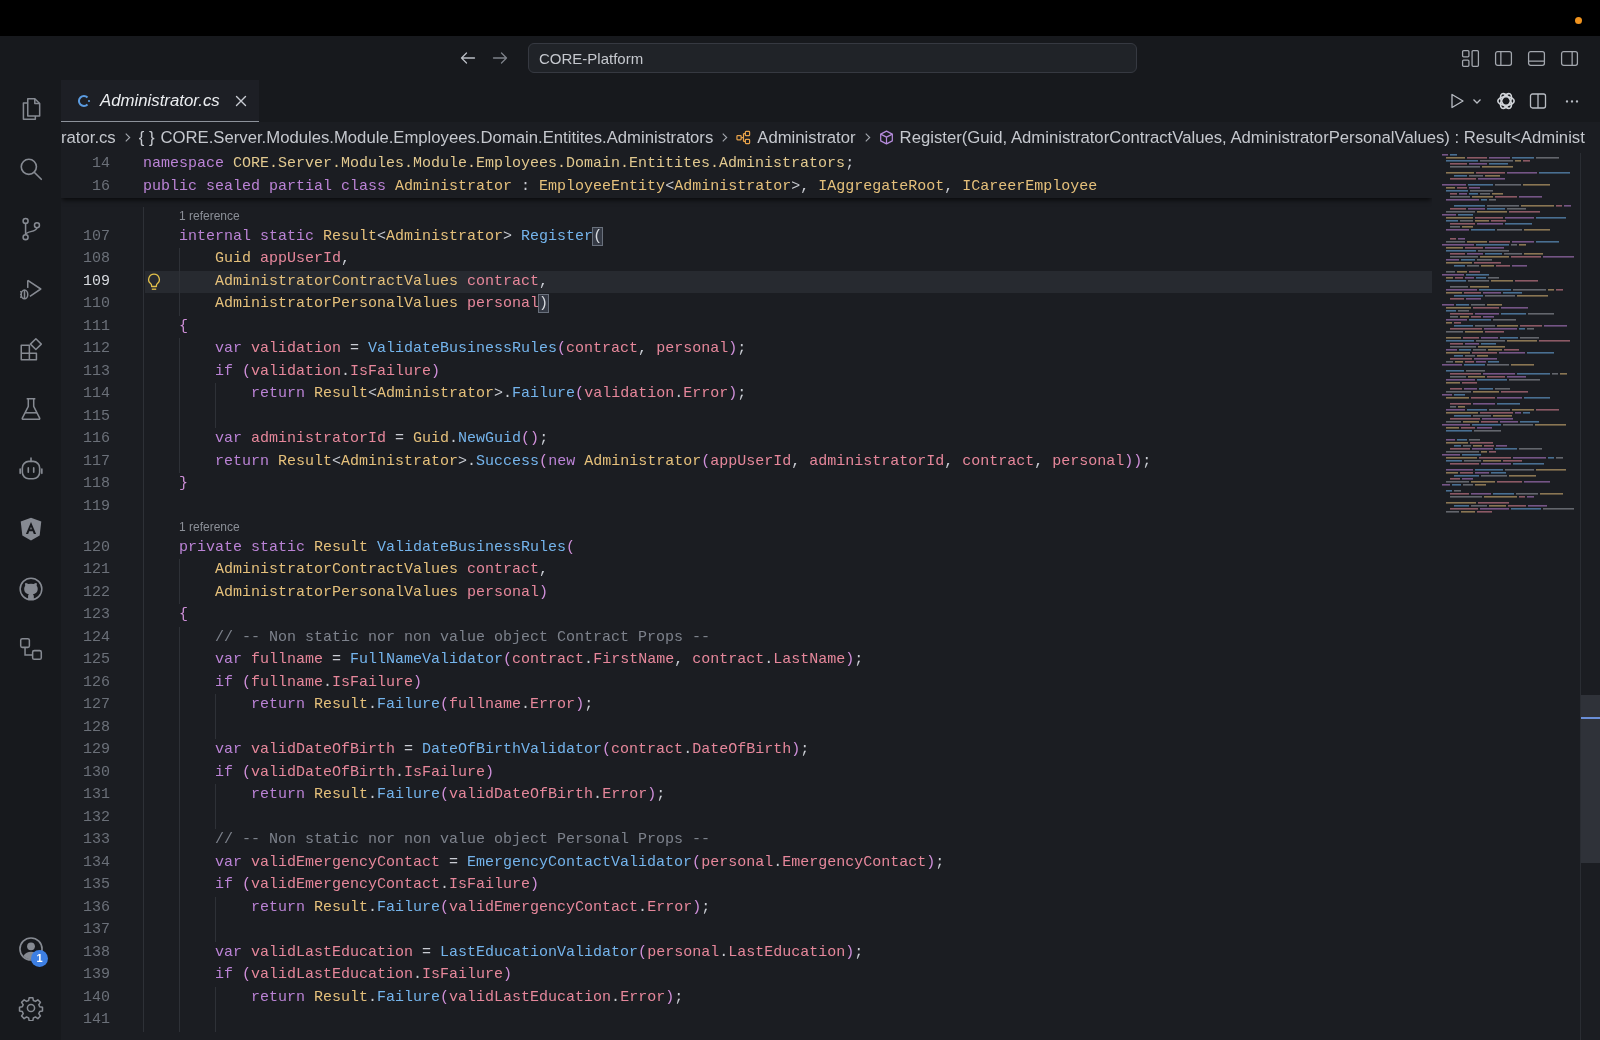 The image size is (1600, 1040). What do you see at coordinates (96, 705) in the screenshot?
I see `line-number: 127` at bounding box center [96, 705].